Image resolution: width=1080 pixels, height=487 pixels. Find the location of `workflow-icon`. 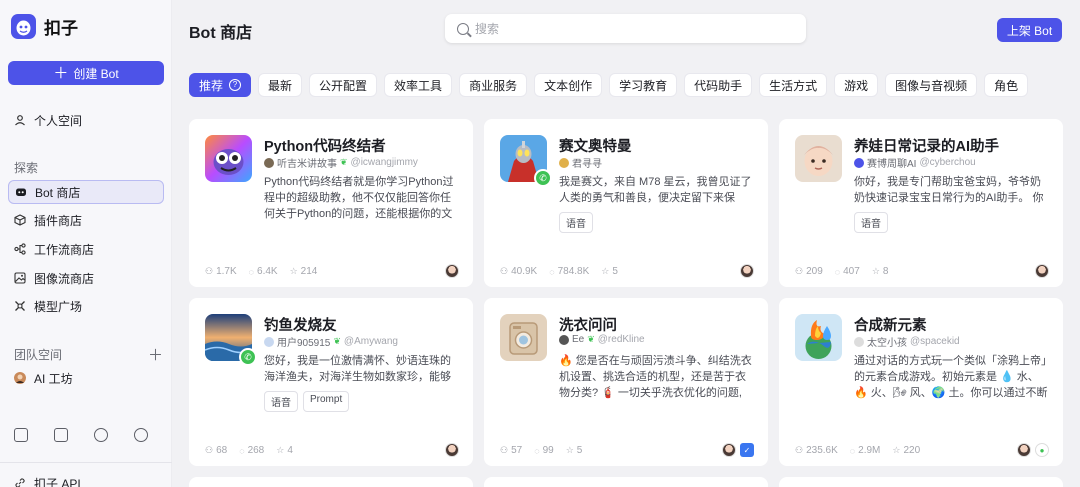

workflow-icon is located at coordinates (20, 249).